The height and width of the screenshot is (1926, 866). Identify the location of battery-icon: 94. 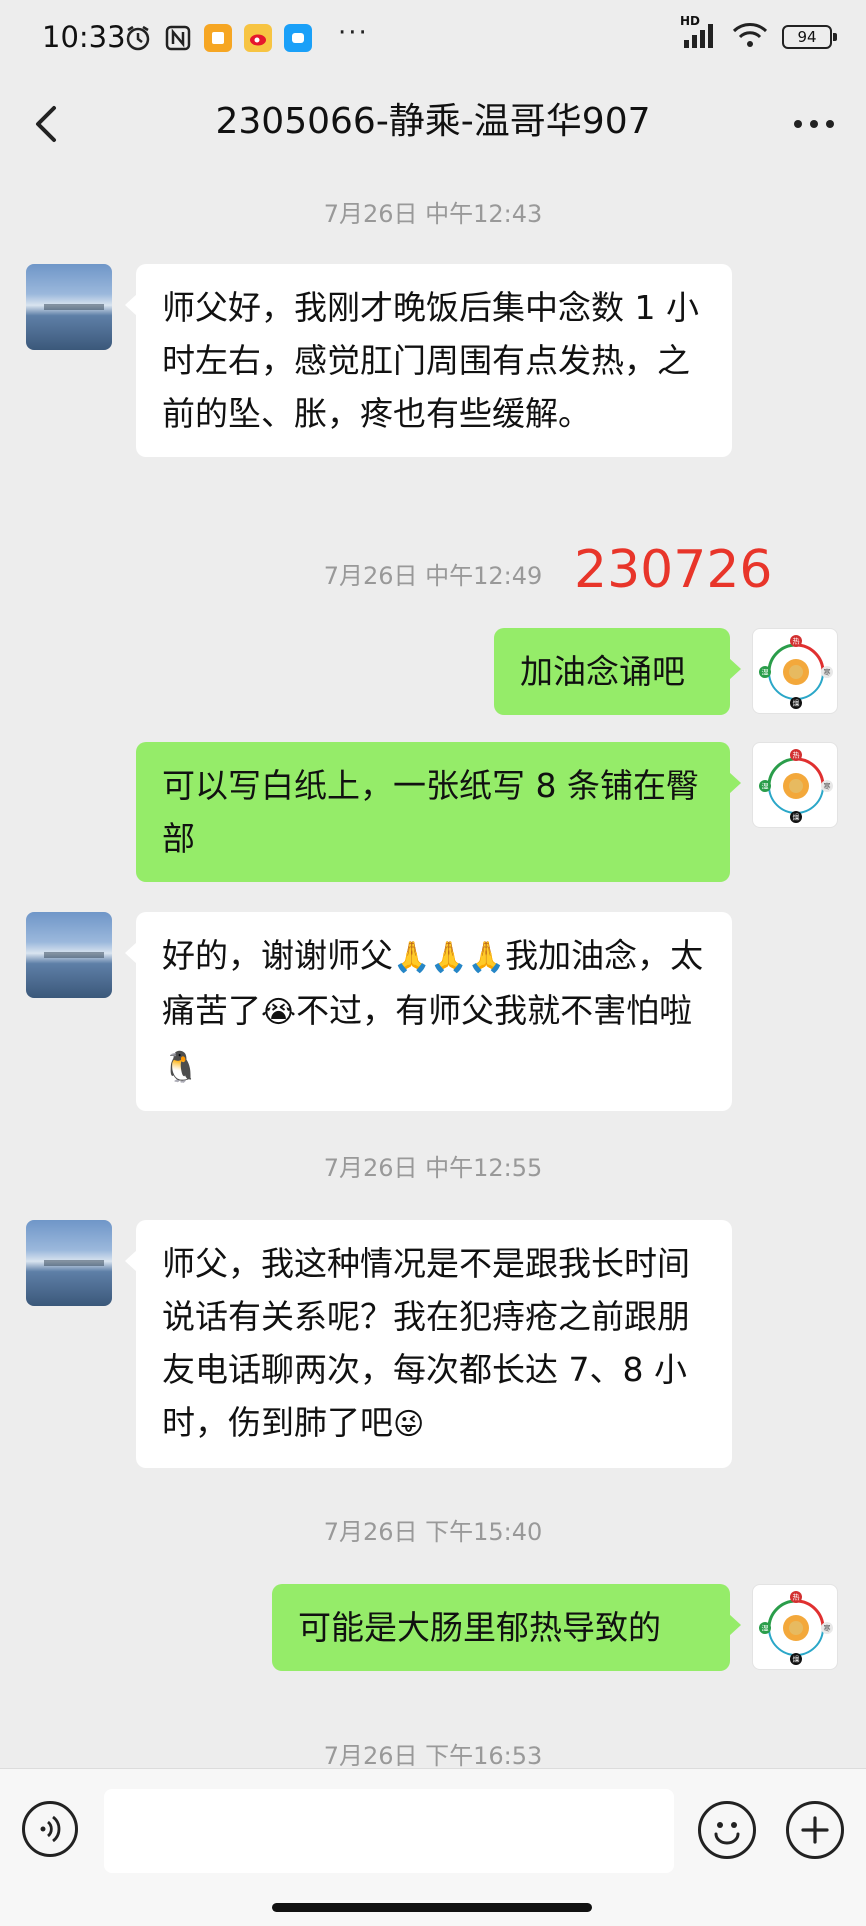
(809, 37).